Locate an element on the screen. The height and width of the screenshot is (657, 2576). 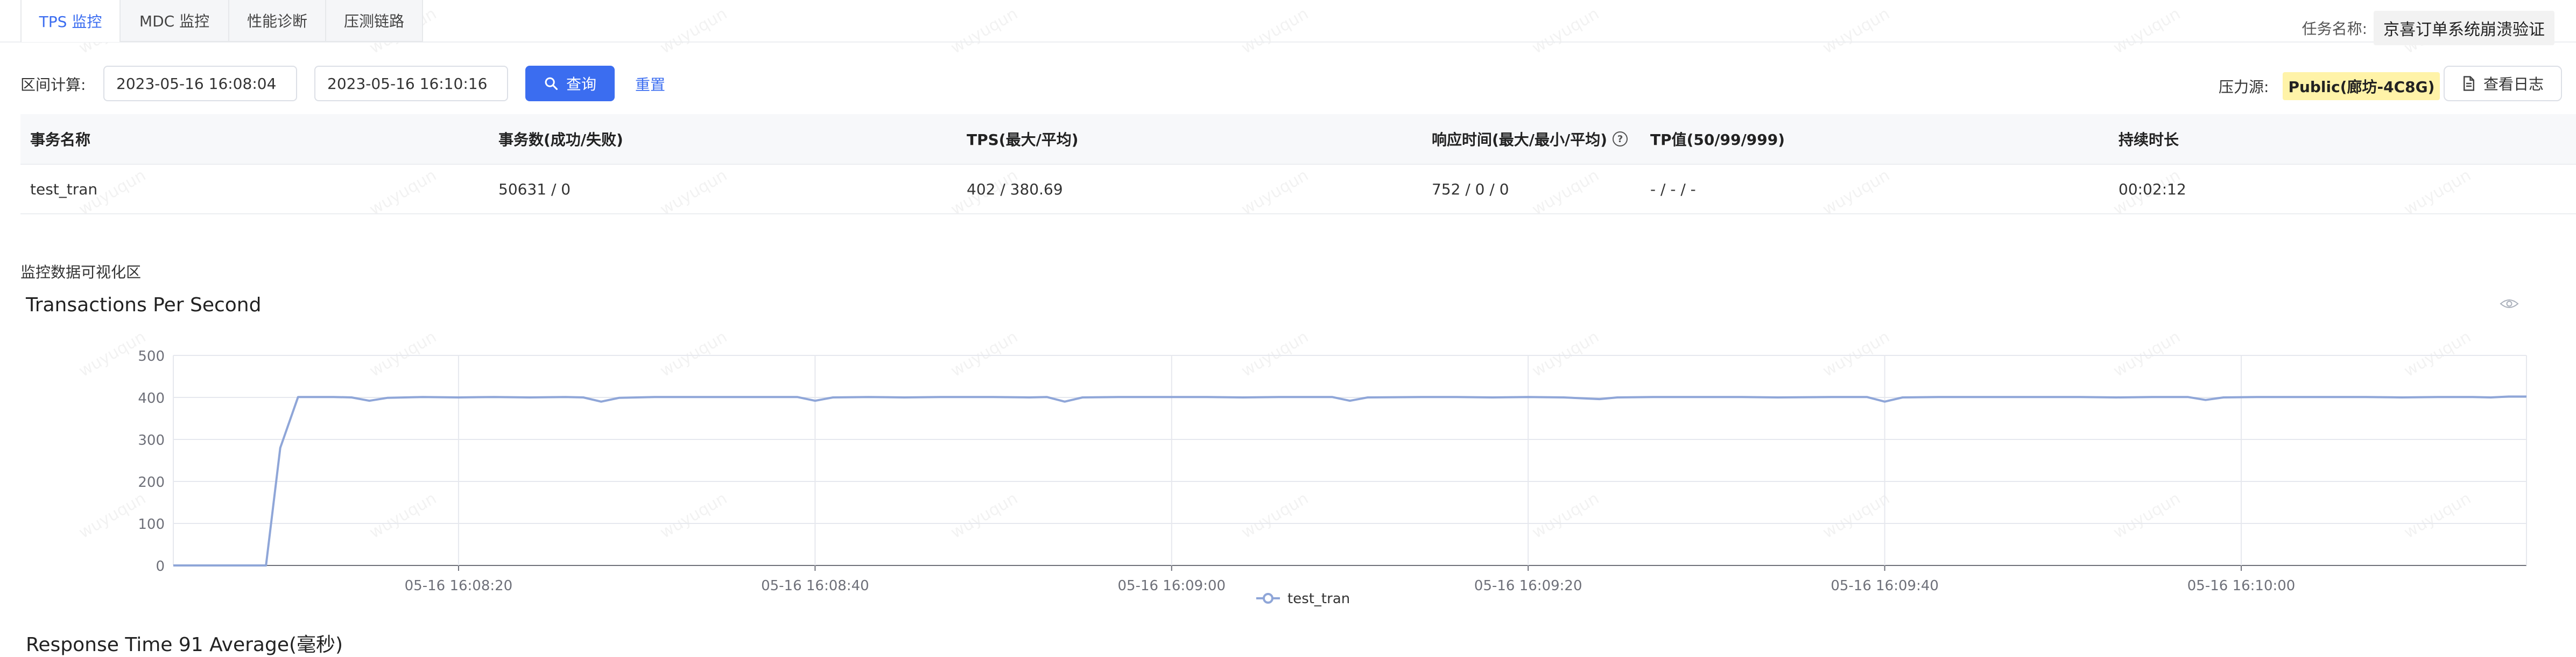
end-time-input: 2023-05-16 16:10:16 is located at coordinates (411, 83).